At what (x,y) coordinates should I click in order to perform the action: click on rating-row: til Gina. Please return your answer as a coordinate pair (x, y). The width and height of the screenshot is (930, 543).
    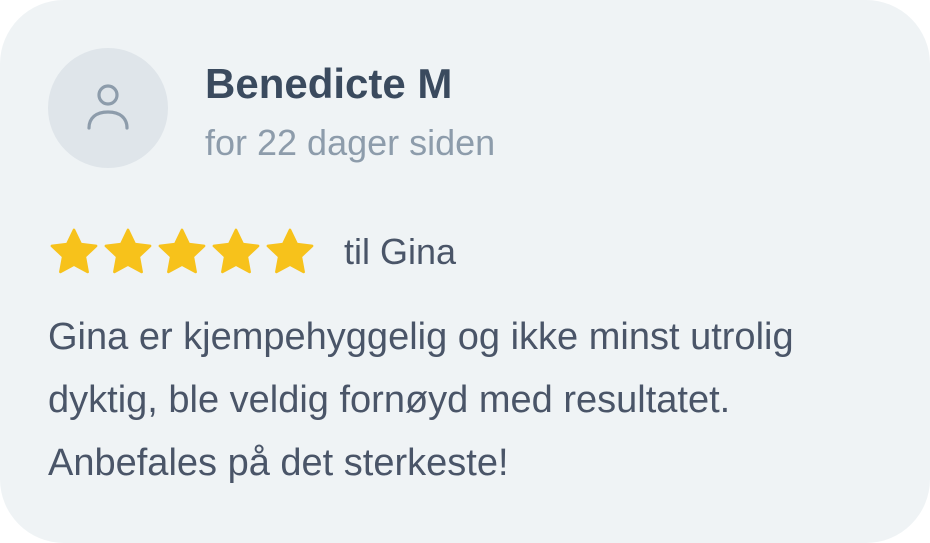
    Looking at the image, I should click on (252, 252).